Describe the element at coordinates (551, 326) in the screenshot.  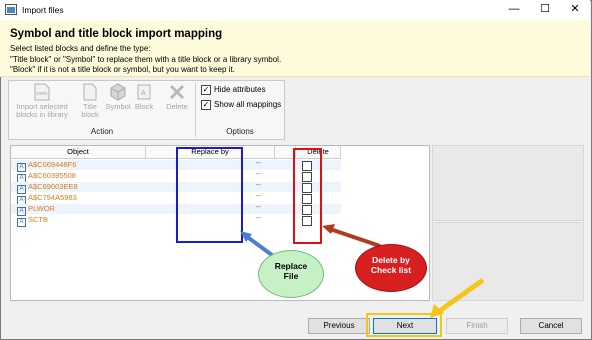
I see `cancel-button: Cancel` at that location.